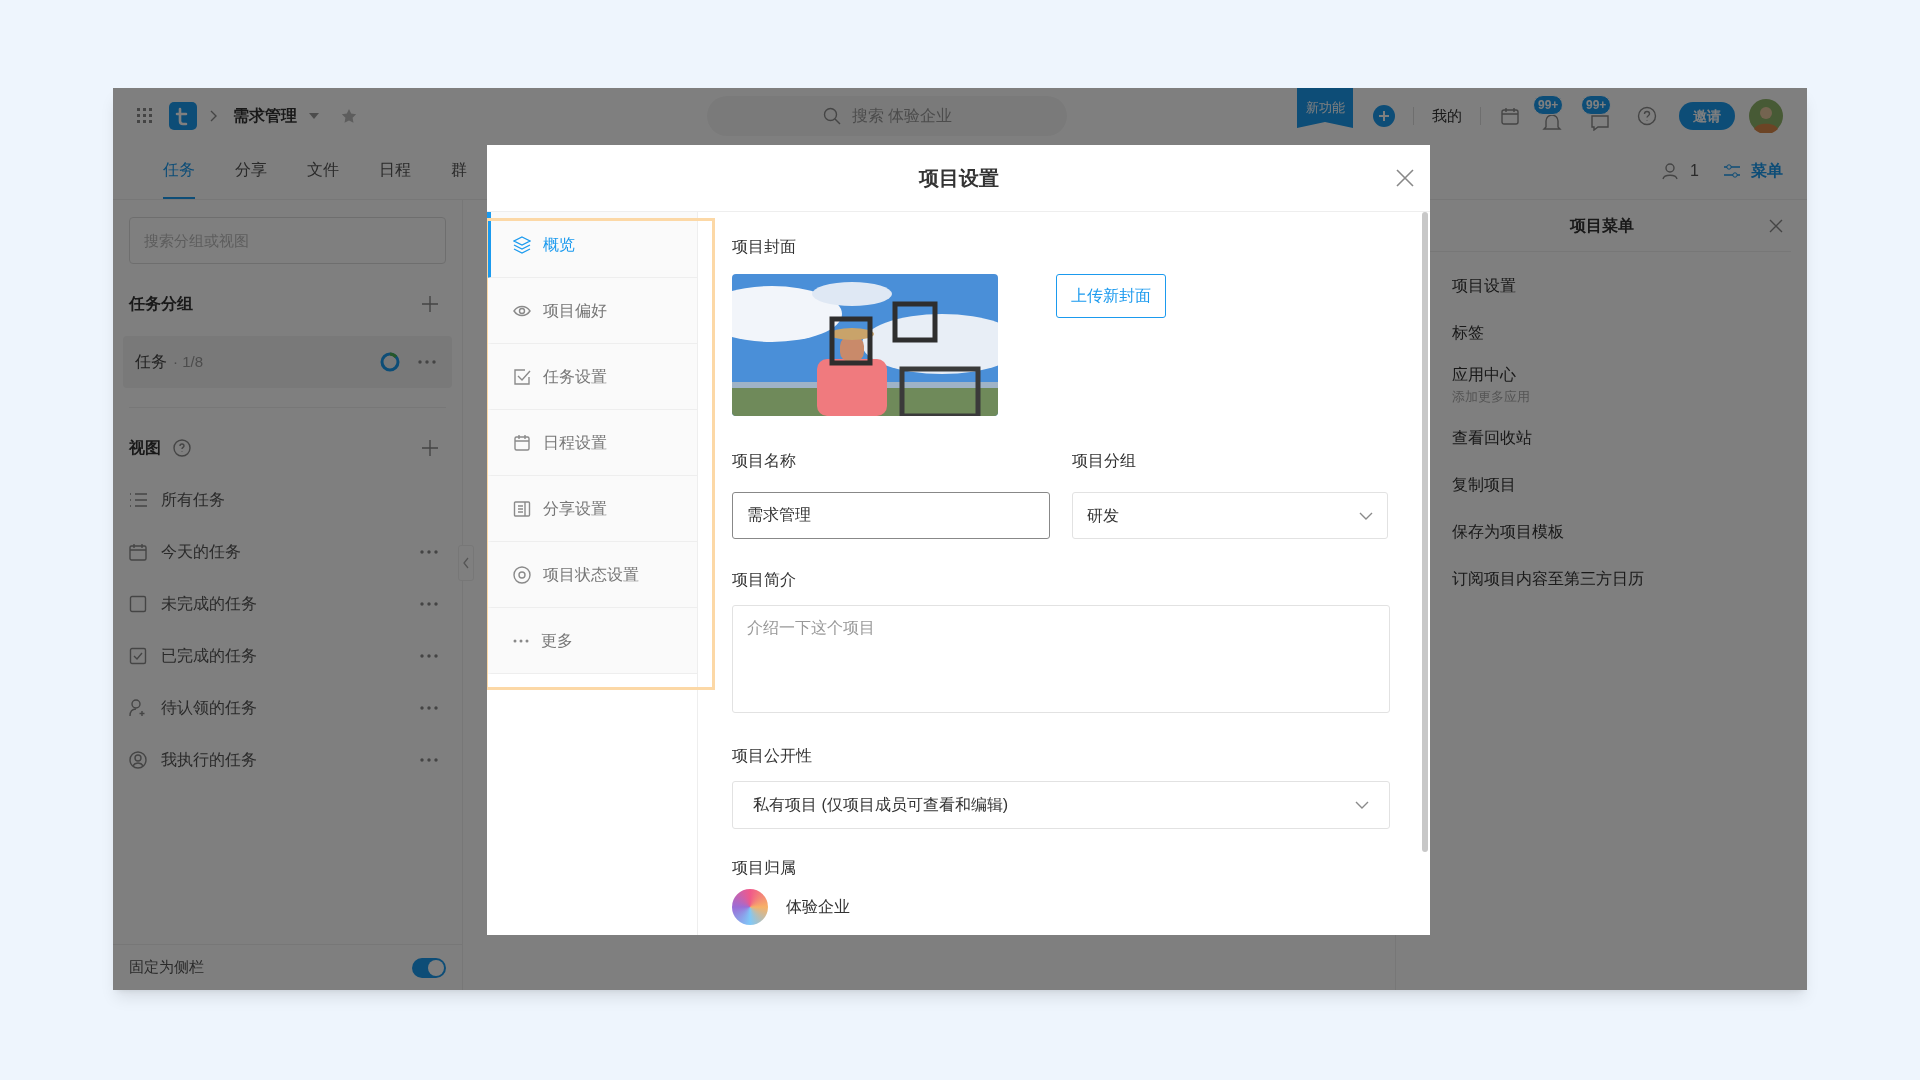 The height and width of the screenshot is (1080, 1920). Describe the element at coordinates (764, 247) in the screenshot. I see `field-label: 项目封面` at that location.